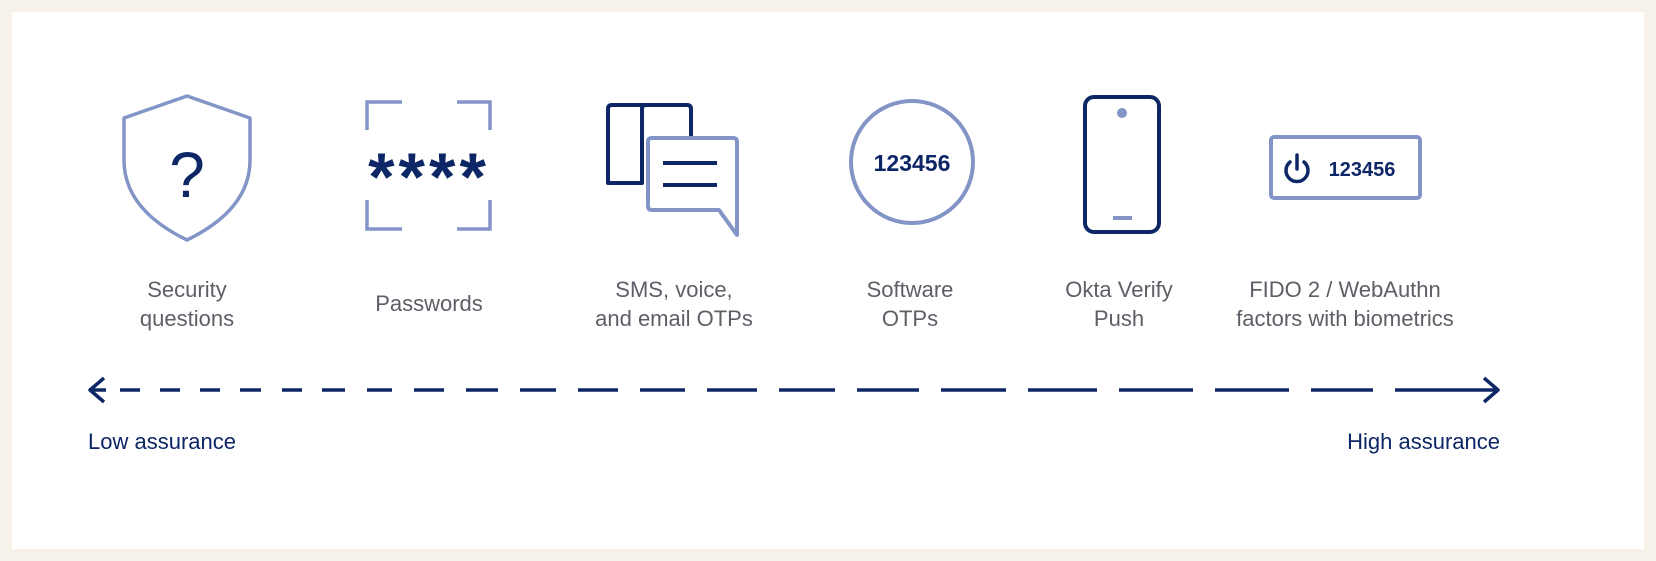 Image resolution: width=1656 pixels, height=561 pixels. Describe the element at coordinates (910, 304) in the screenshot. I see `label-software-otps: Software OTPs` at that location.